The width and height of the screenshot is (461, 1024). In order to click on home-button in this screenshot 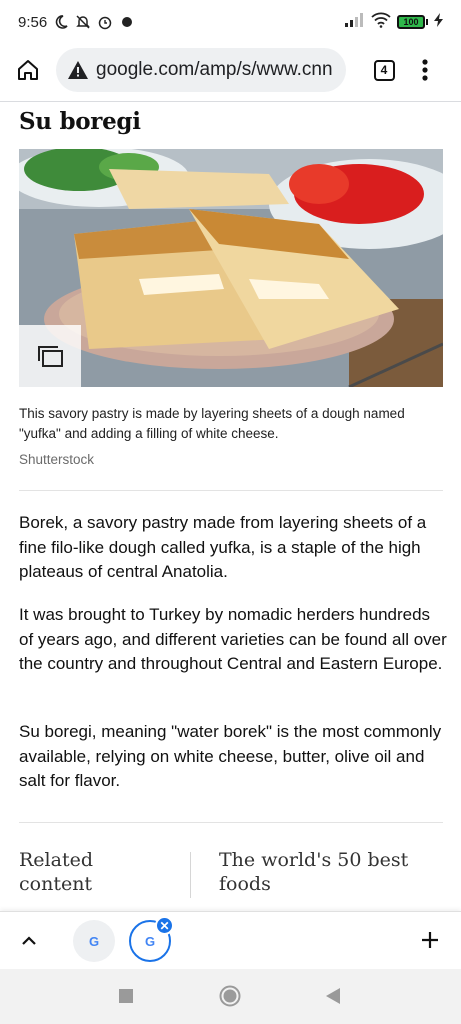, I will do `click(28, 70)`.